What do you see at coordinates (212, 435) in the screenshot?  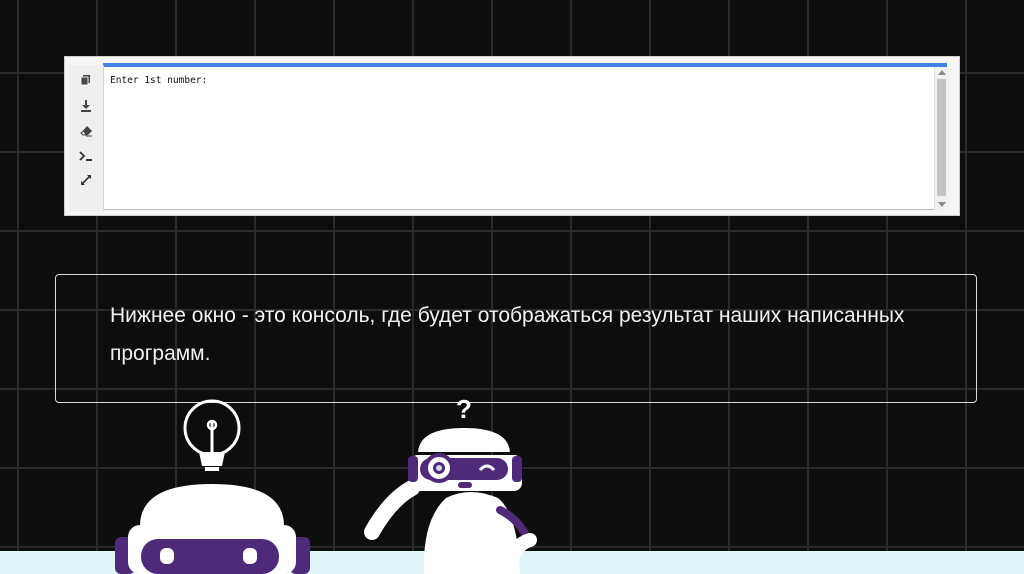 I see `lightbulb-icon` at bounding box center [212, 435].